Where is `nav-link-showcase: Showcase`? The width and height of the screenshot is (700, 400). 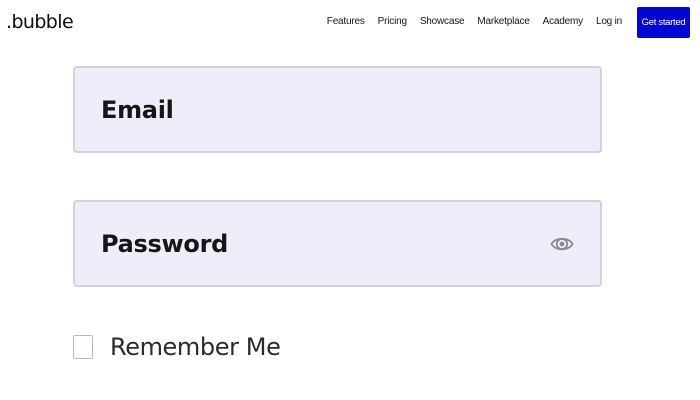
nav-link-showcase: Showcase is located at coordinates (442, 22).